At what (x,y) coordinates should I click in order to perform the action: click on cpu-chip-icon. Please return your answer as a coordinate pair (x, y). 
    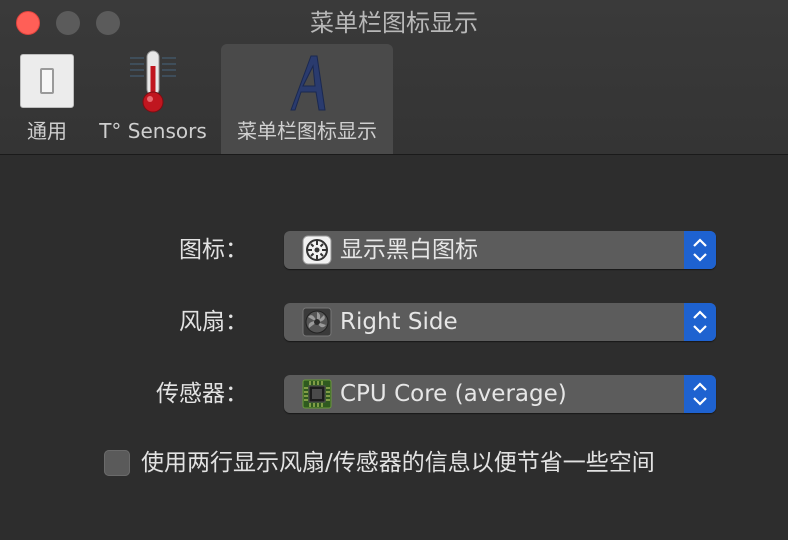
    Looking at the image, I should click on (317, 394).